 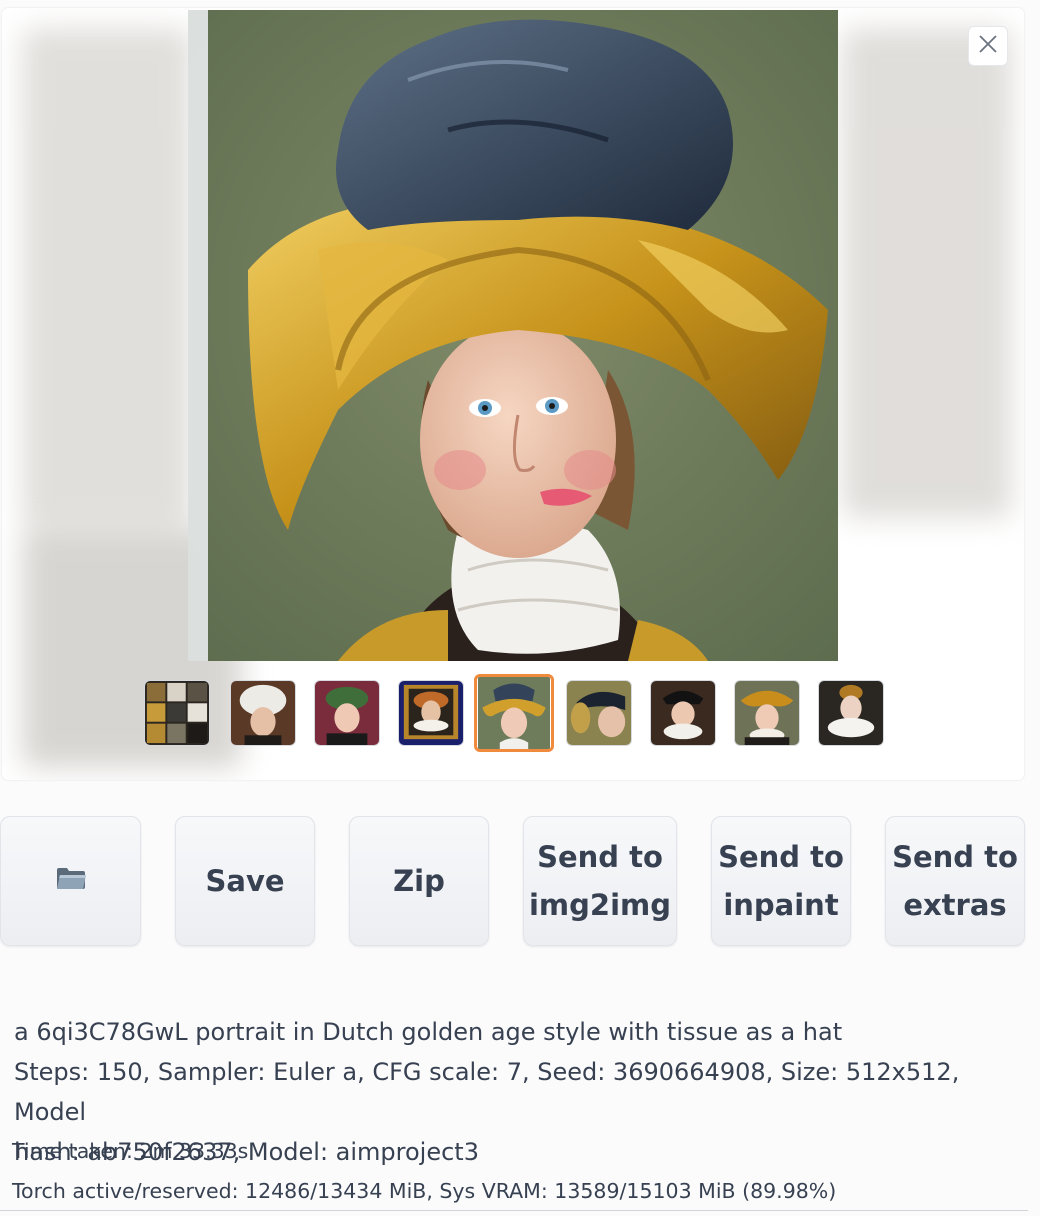 I want to click on blurred-background-right, so click(x=927, y=273).